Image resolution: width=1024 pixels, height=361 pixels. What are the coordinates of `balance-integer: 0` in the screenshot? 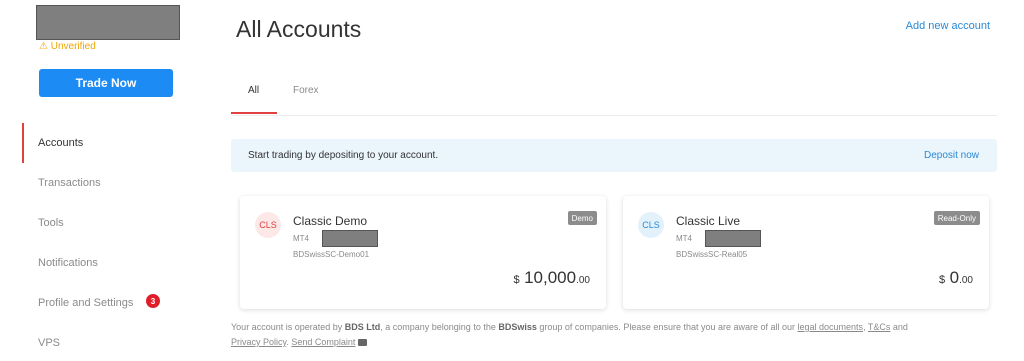 It's located at (954, 277).